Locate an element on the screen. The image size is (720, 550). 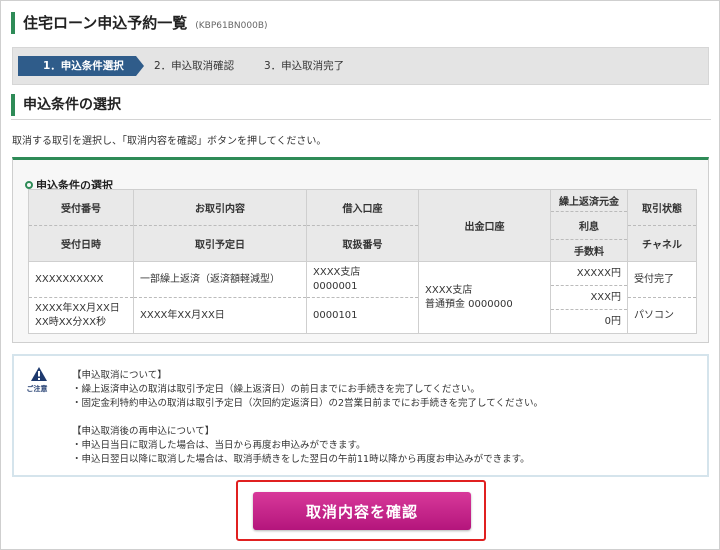
section-title: 申込条件の選択 is located at coordinates (66, 105).